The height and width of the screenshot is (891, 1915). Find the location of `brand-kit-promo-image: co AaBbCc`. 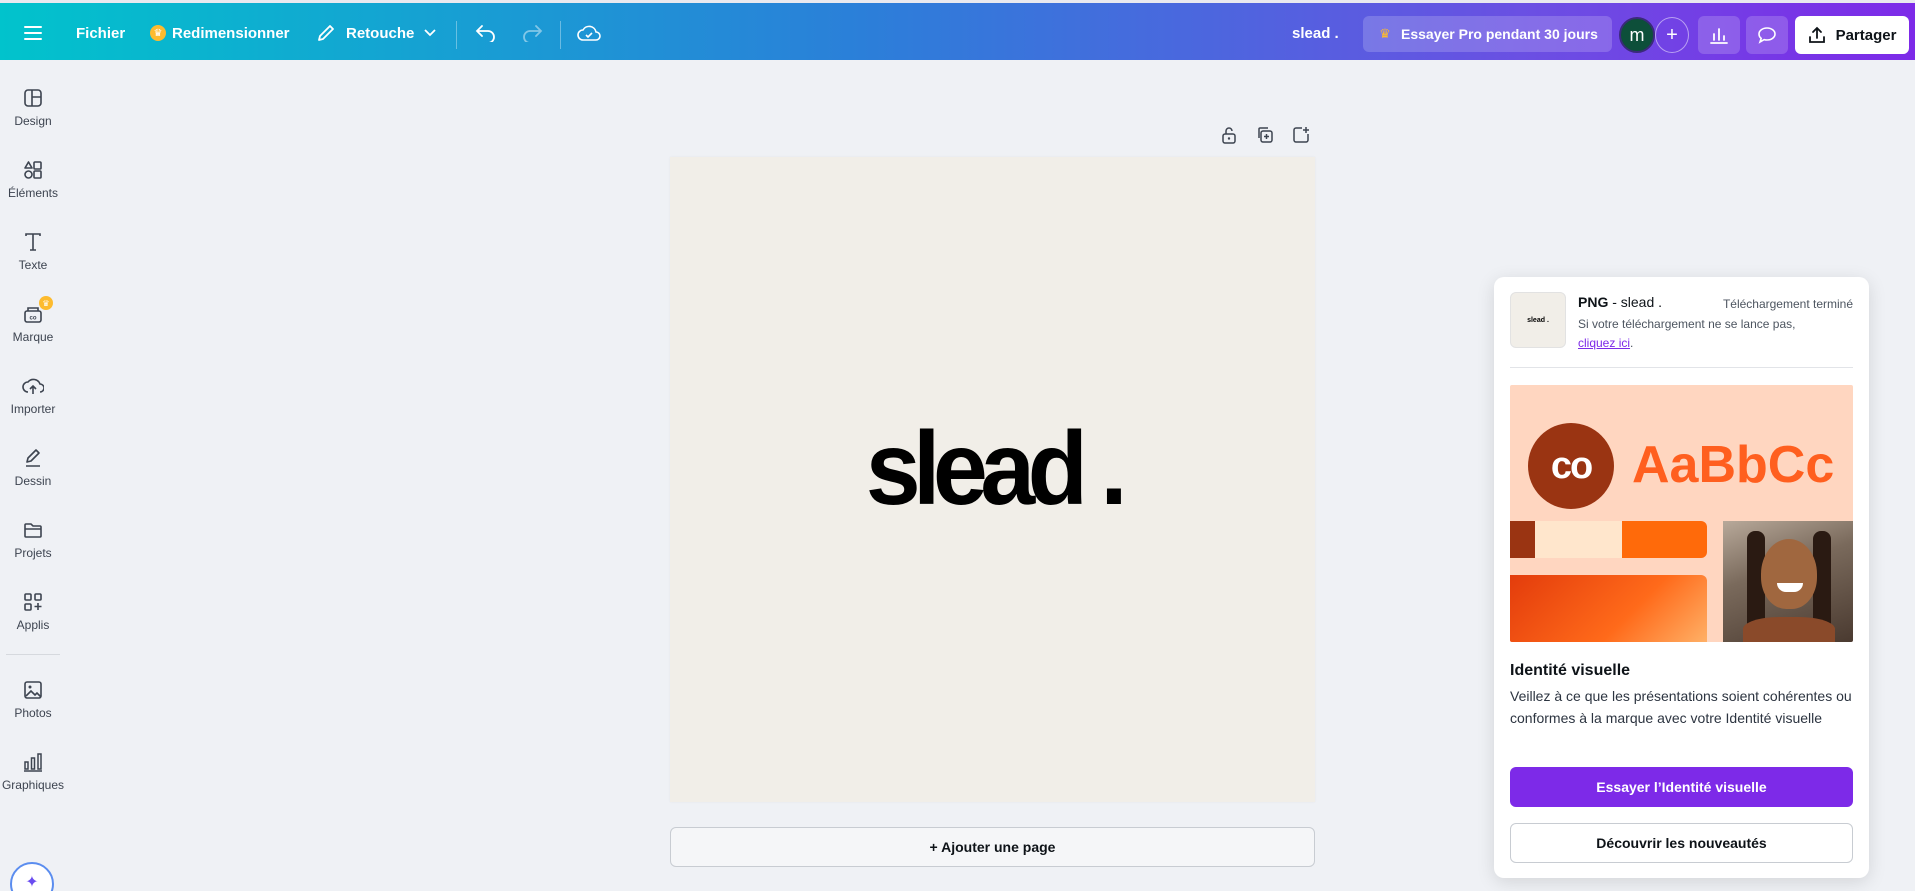

brand-kit-promo-image: co AaBbCc is located at coordinates (1681, 513).